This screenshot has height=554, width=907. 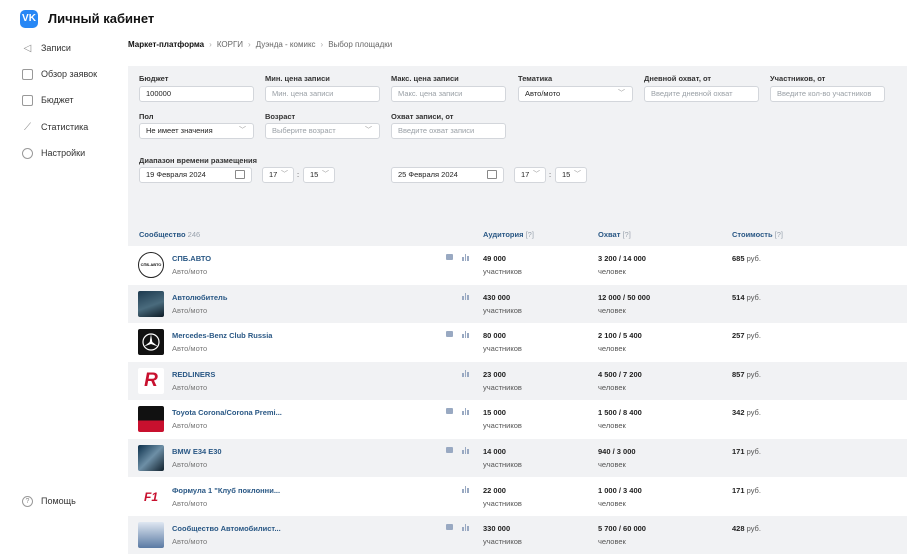 What do you see at coordinates (827, 94) in the screenshot?
I see `members-input: Введите кол-во участников` at bounding box center [827, 94].